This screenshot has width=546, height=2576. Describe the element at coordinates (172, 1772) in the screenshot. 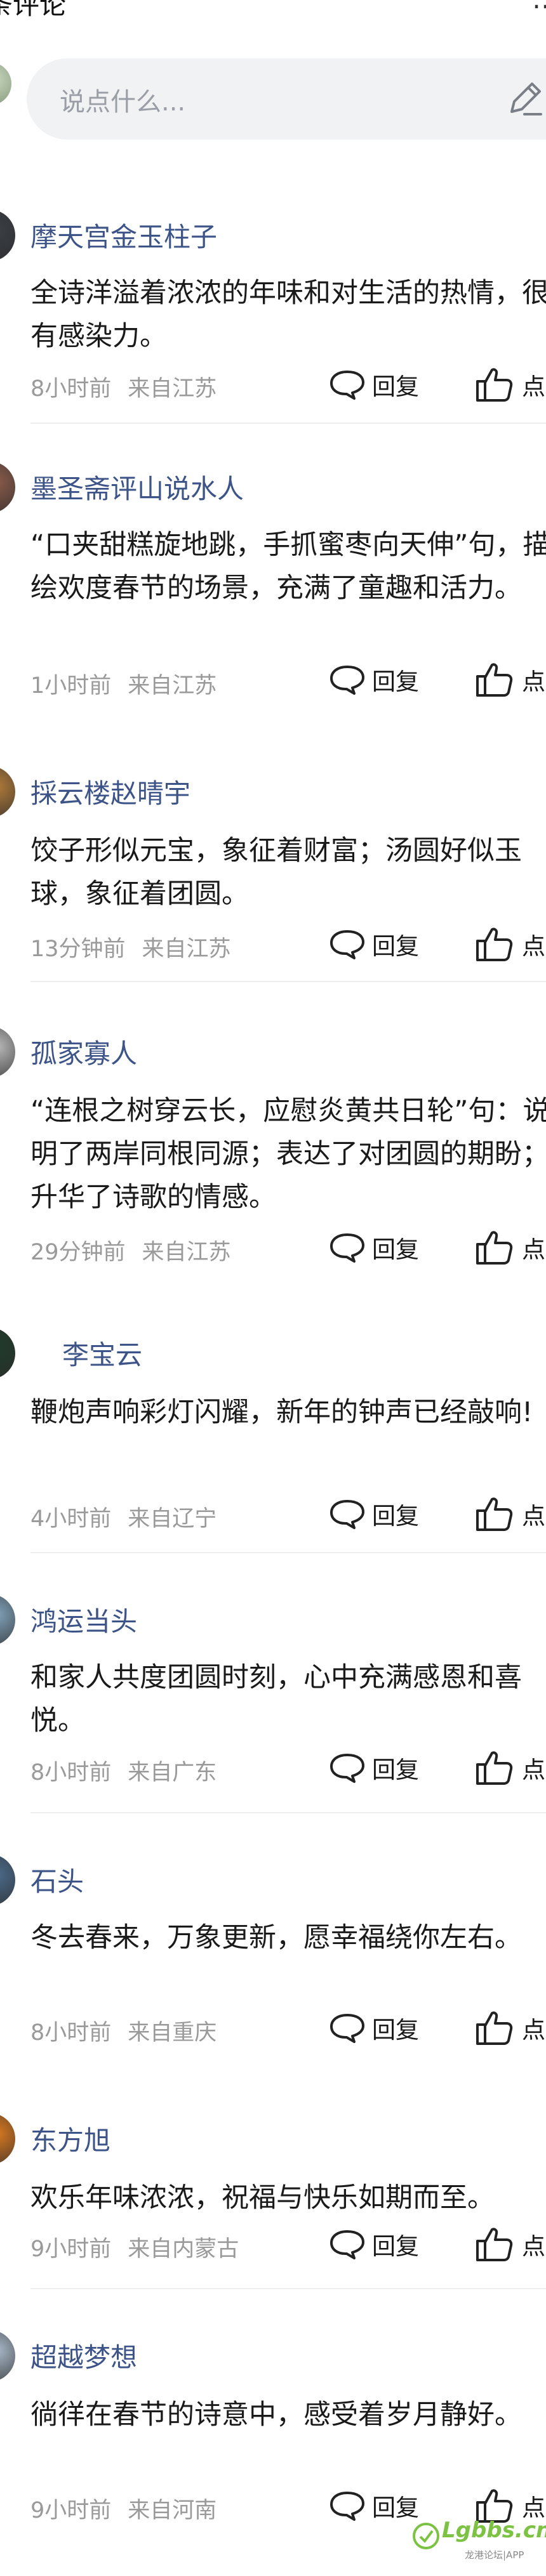

I see `comment-region: 来自广东` at that location.